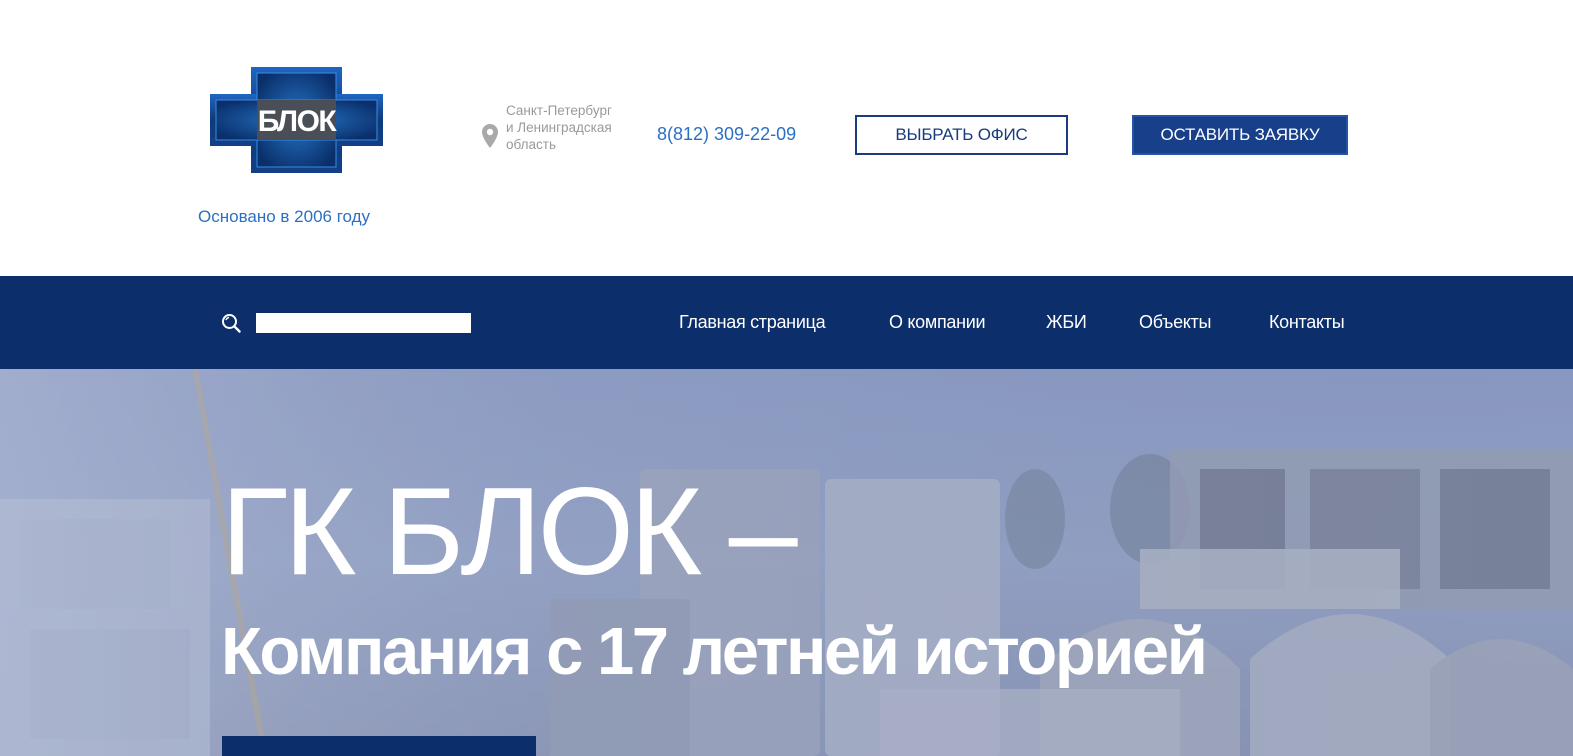  Describe the element at coordinates (726, 134) in the screenshot. I see `phone-link: 8(812) 309-22-09` at that location.